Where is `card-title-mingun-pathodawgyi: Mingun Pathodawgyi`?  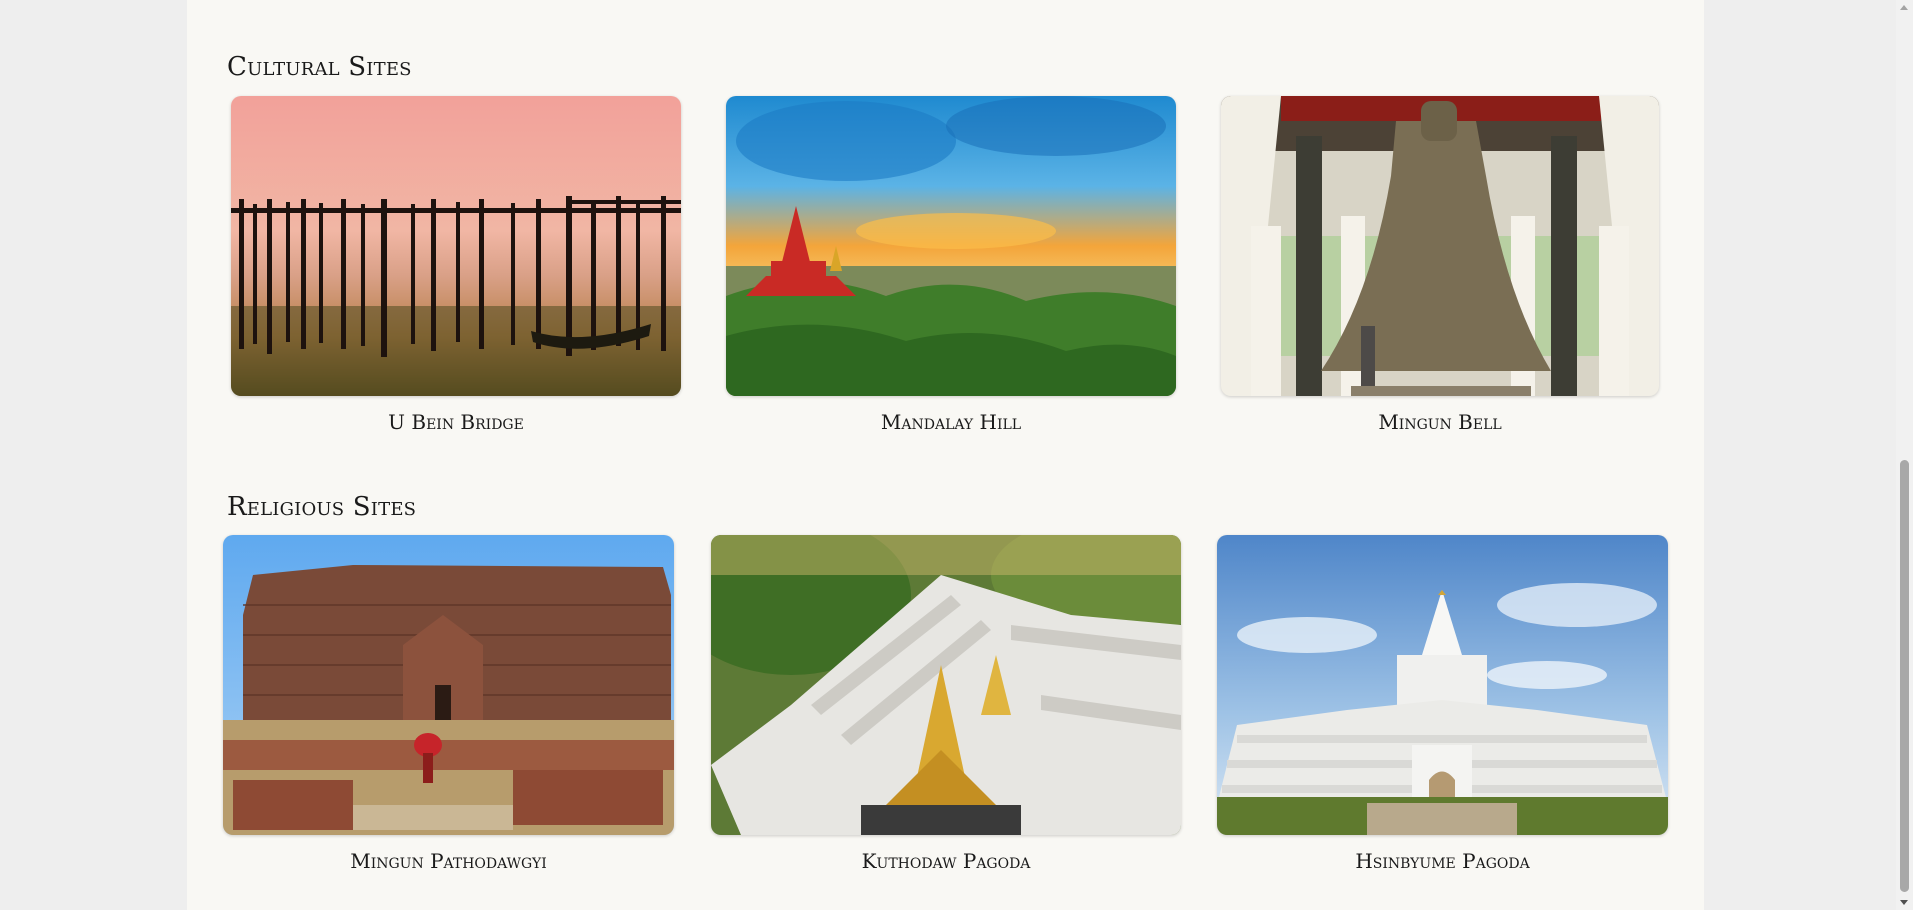
card-title-mingun-pathodawgyi: Mingun Pathodawgyi is located at coordinates (448, 861).